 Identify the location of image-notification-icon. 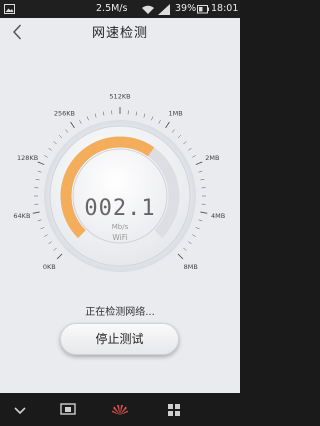
(9, 9).